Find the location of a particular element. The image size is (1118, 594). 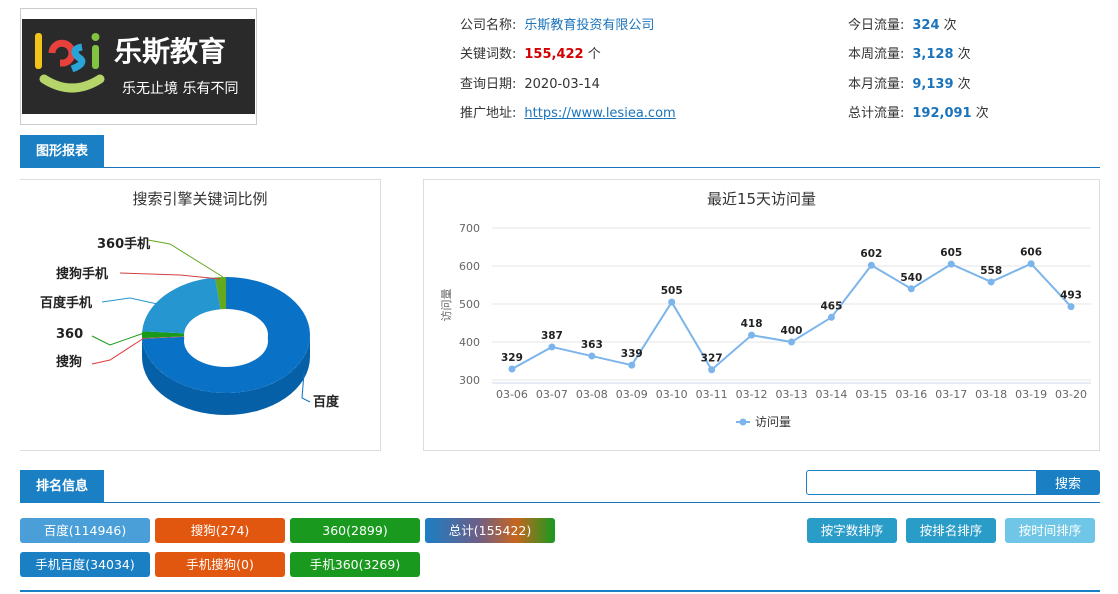

pie-label: 百度手机 is located at coordinates (66, 303).